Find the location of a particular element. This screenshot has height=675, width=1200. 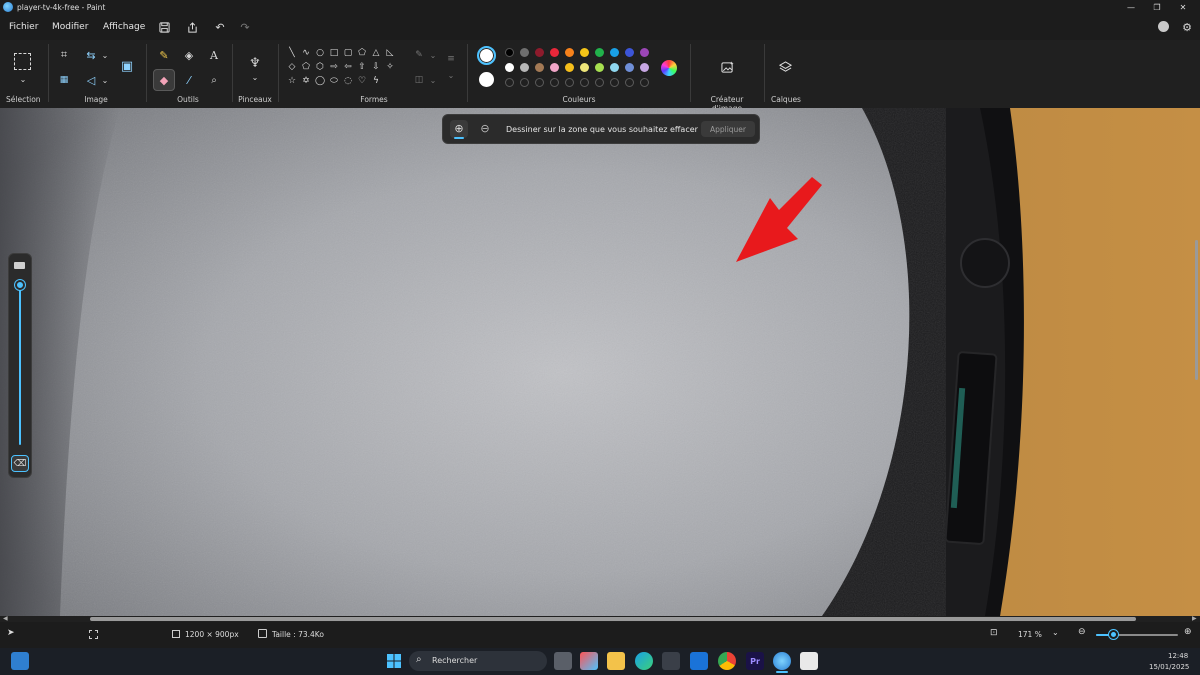

text-tool-icon: A is located at coordinates (214, 55).